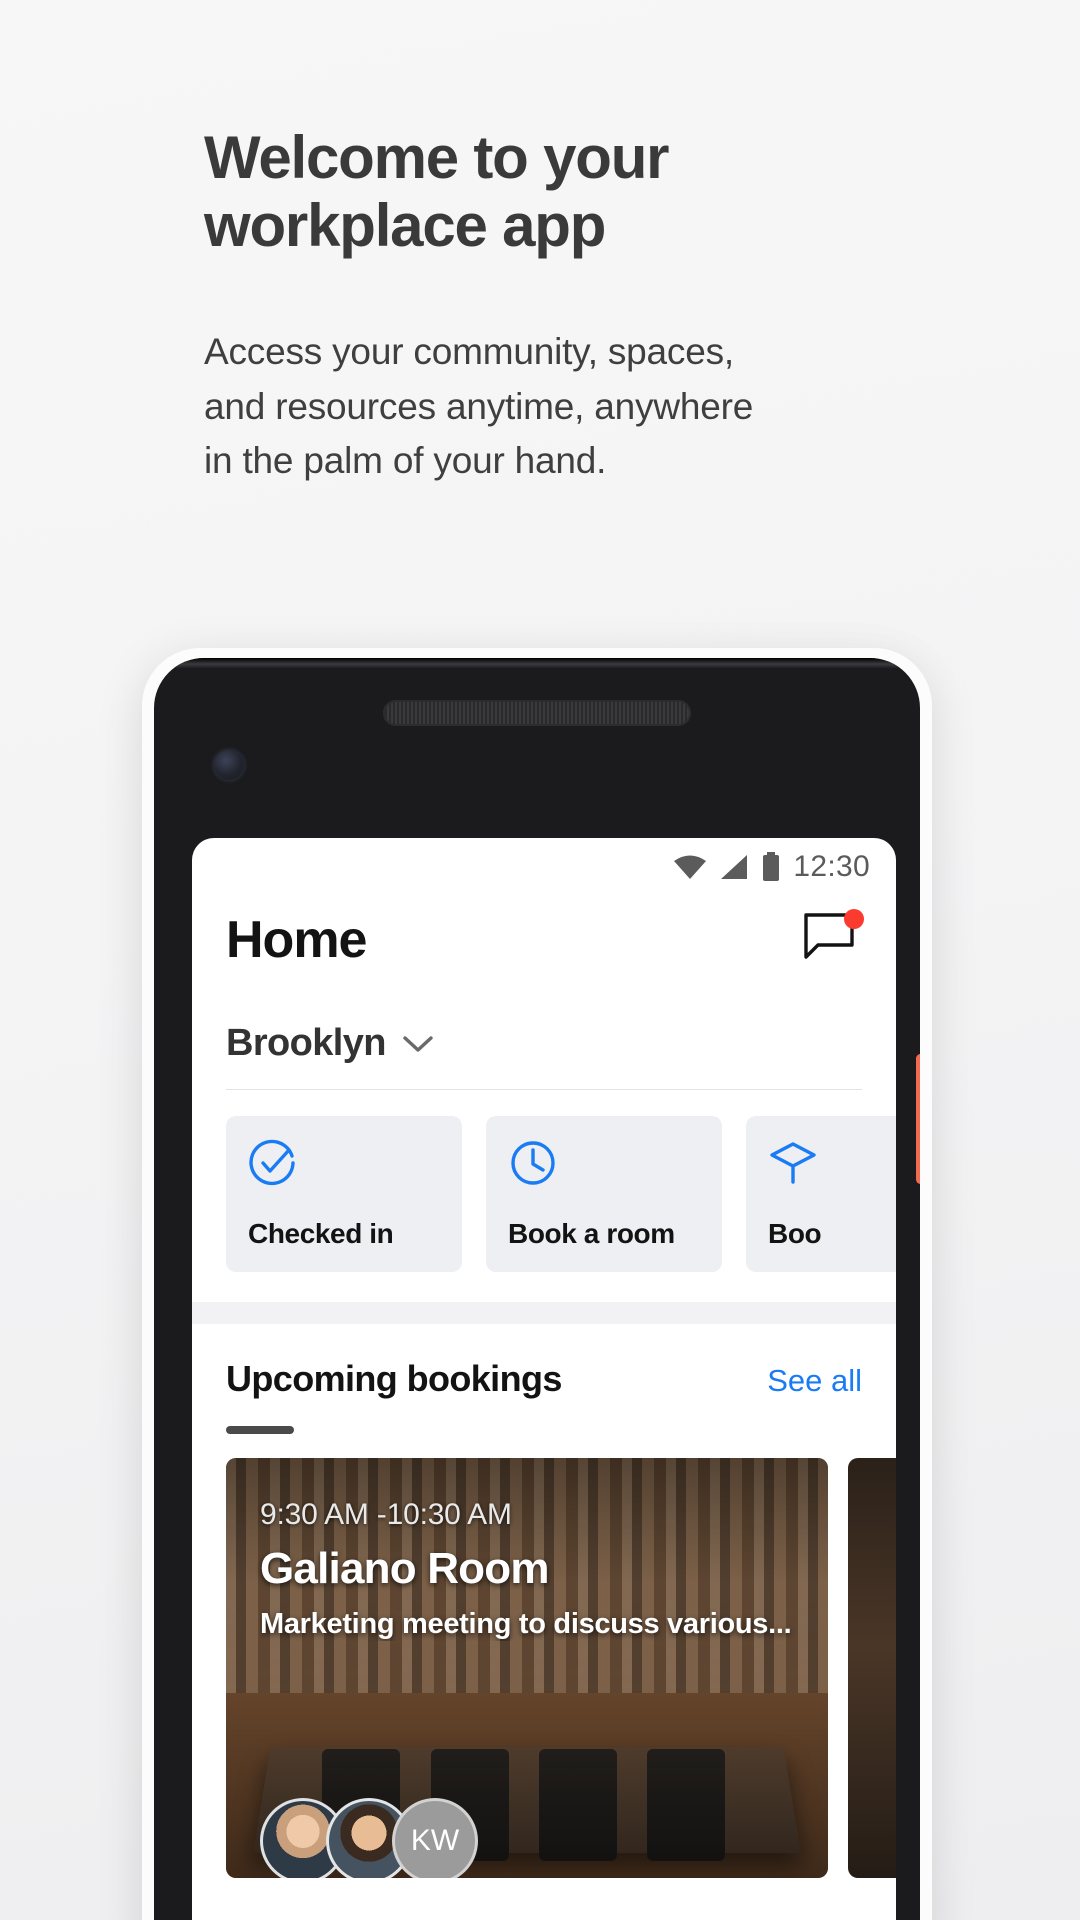  Describe the element at coordinates (435, 1838) in the screenshot. I see `avatar-initials: KW` at that location.